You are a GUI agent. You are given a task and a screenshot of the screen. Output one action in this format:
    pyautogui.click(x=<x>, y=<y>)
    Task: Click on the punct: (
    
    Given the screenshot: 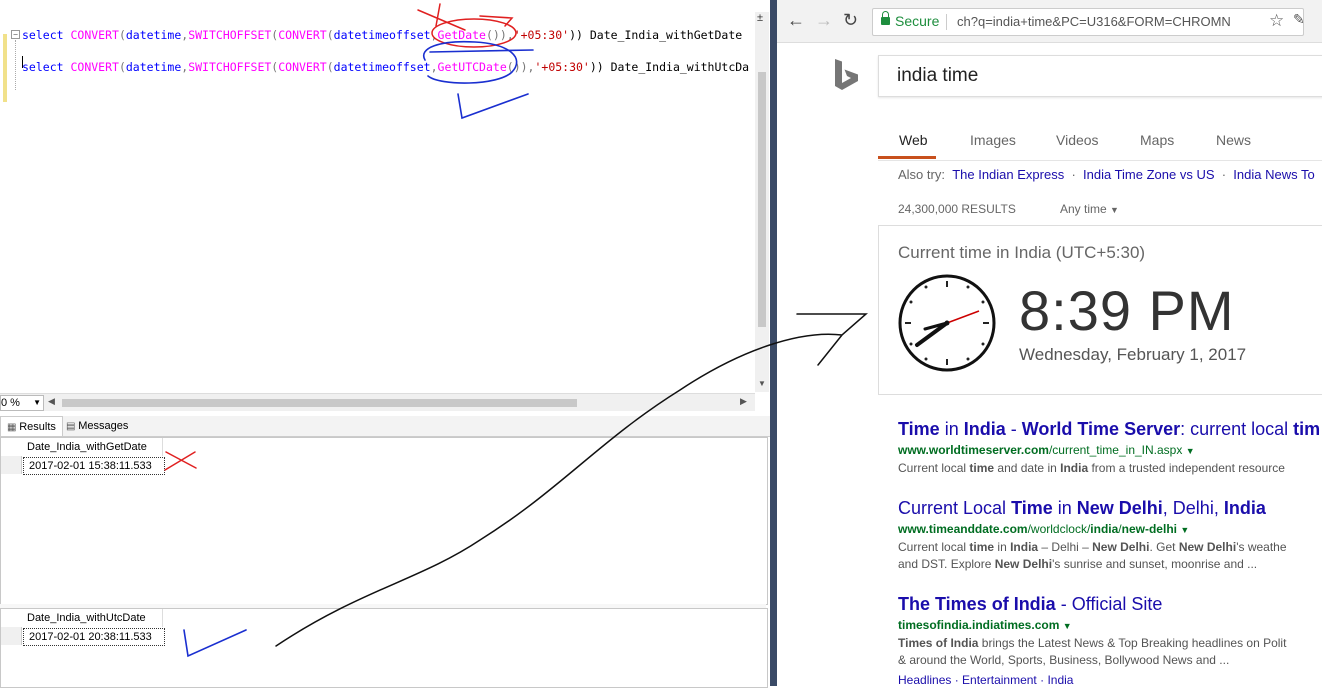 What is the action you would take?
    pyautogui.click(x=330, y=35)
    